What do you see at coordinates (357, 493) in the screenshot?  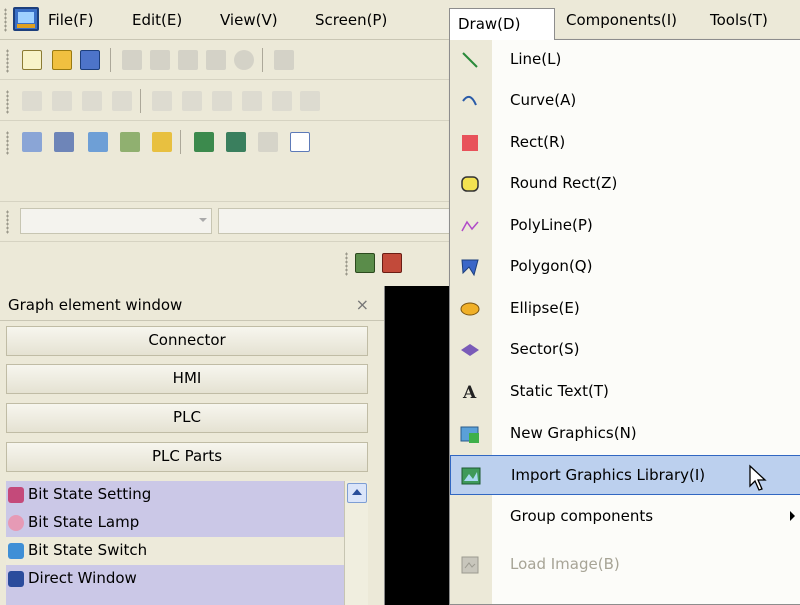 I see `scroll-up-icon` at bounding box center [357, 493].